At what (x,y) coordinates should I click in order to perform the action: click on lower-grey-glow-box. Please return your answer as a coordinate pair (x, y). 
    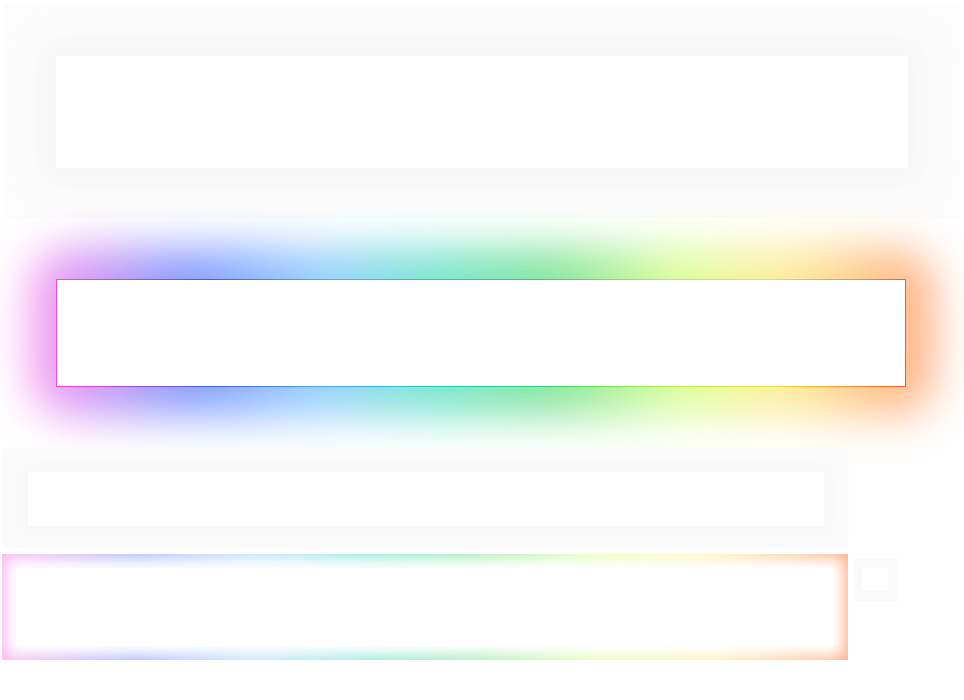
    Looking at the image, I should click on (426, 499).